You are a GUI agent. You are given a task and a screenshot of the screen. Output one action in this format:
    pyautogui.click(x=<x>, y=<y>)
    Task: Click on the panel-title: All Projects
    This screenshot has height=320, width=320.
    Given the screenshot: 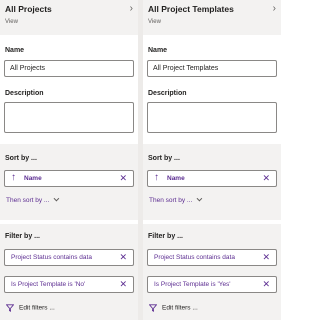 What is the action you would take?
    pyautogui.click(x=28, y=9)
    